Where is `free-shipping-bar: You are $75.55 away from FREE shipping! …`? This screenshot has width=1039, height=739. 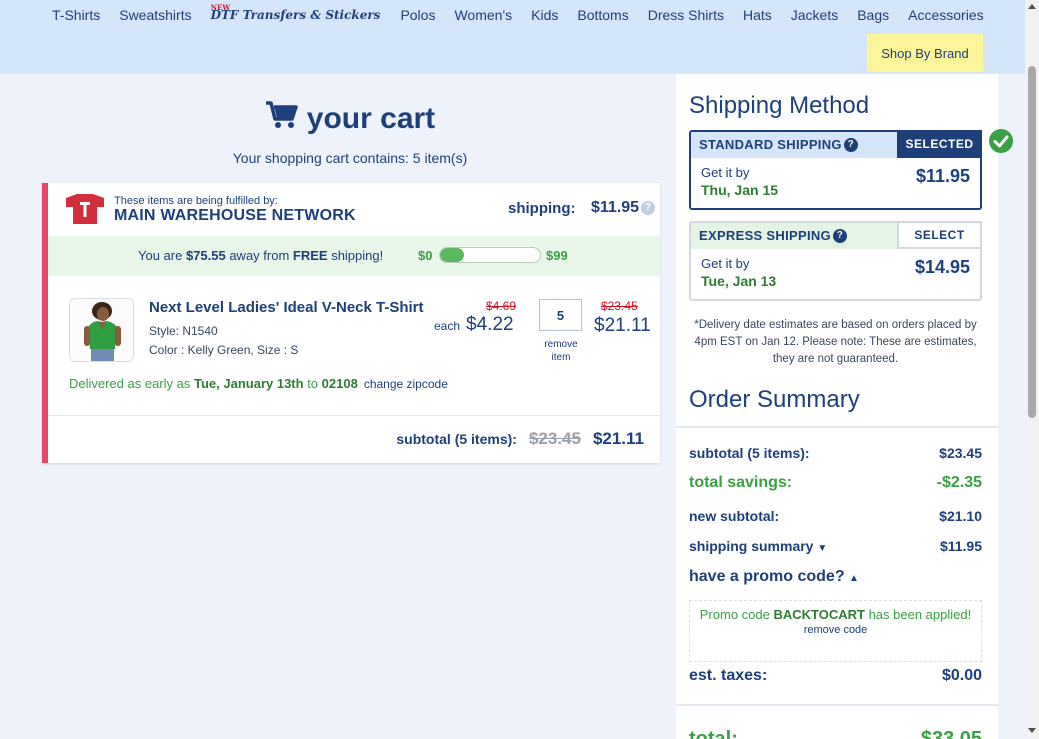 free-shipping-bar: You are $75.55 away from FREE shipping! … is located at coordinates (354, 256).